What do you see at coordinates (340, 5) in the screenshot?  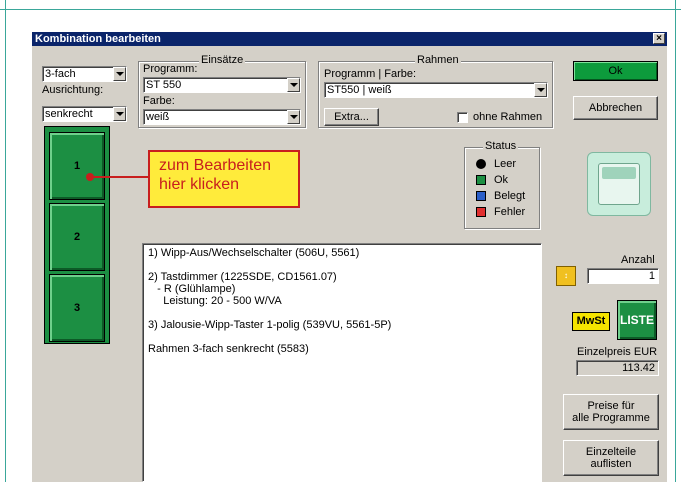 I see `frame-line-top` at bounding box center [340, 5].